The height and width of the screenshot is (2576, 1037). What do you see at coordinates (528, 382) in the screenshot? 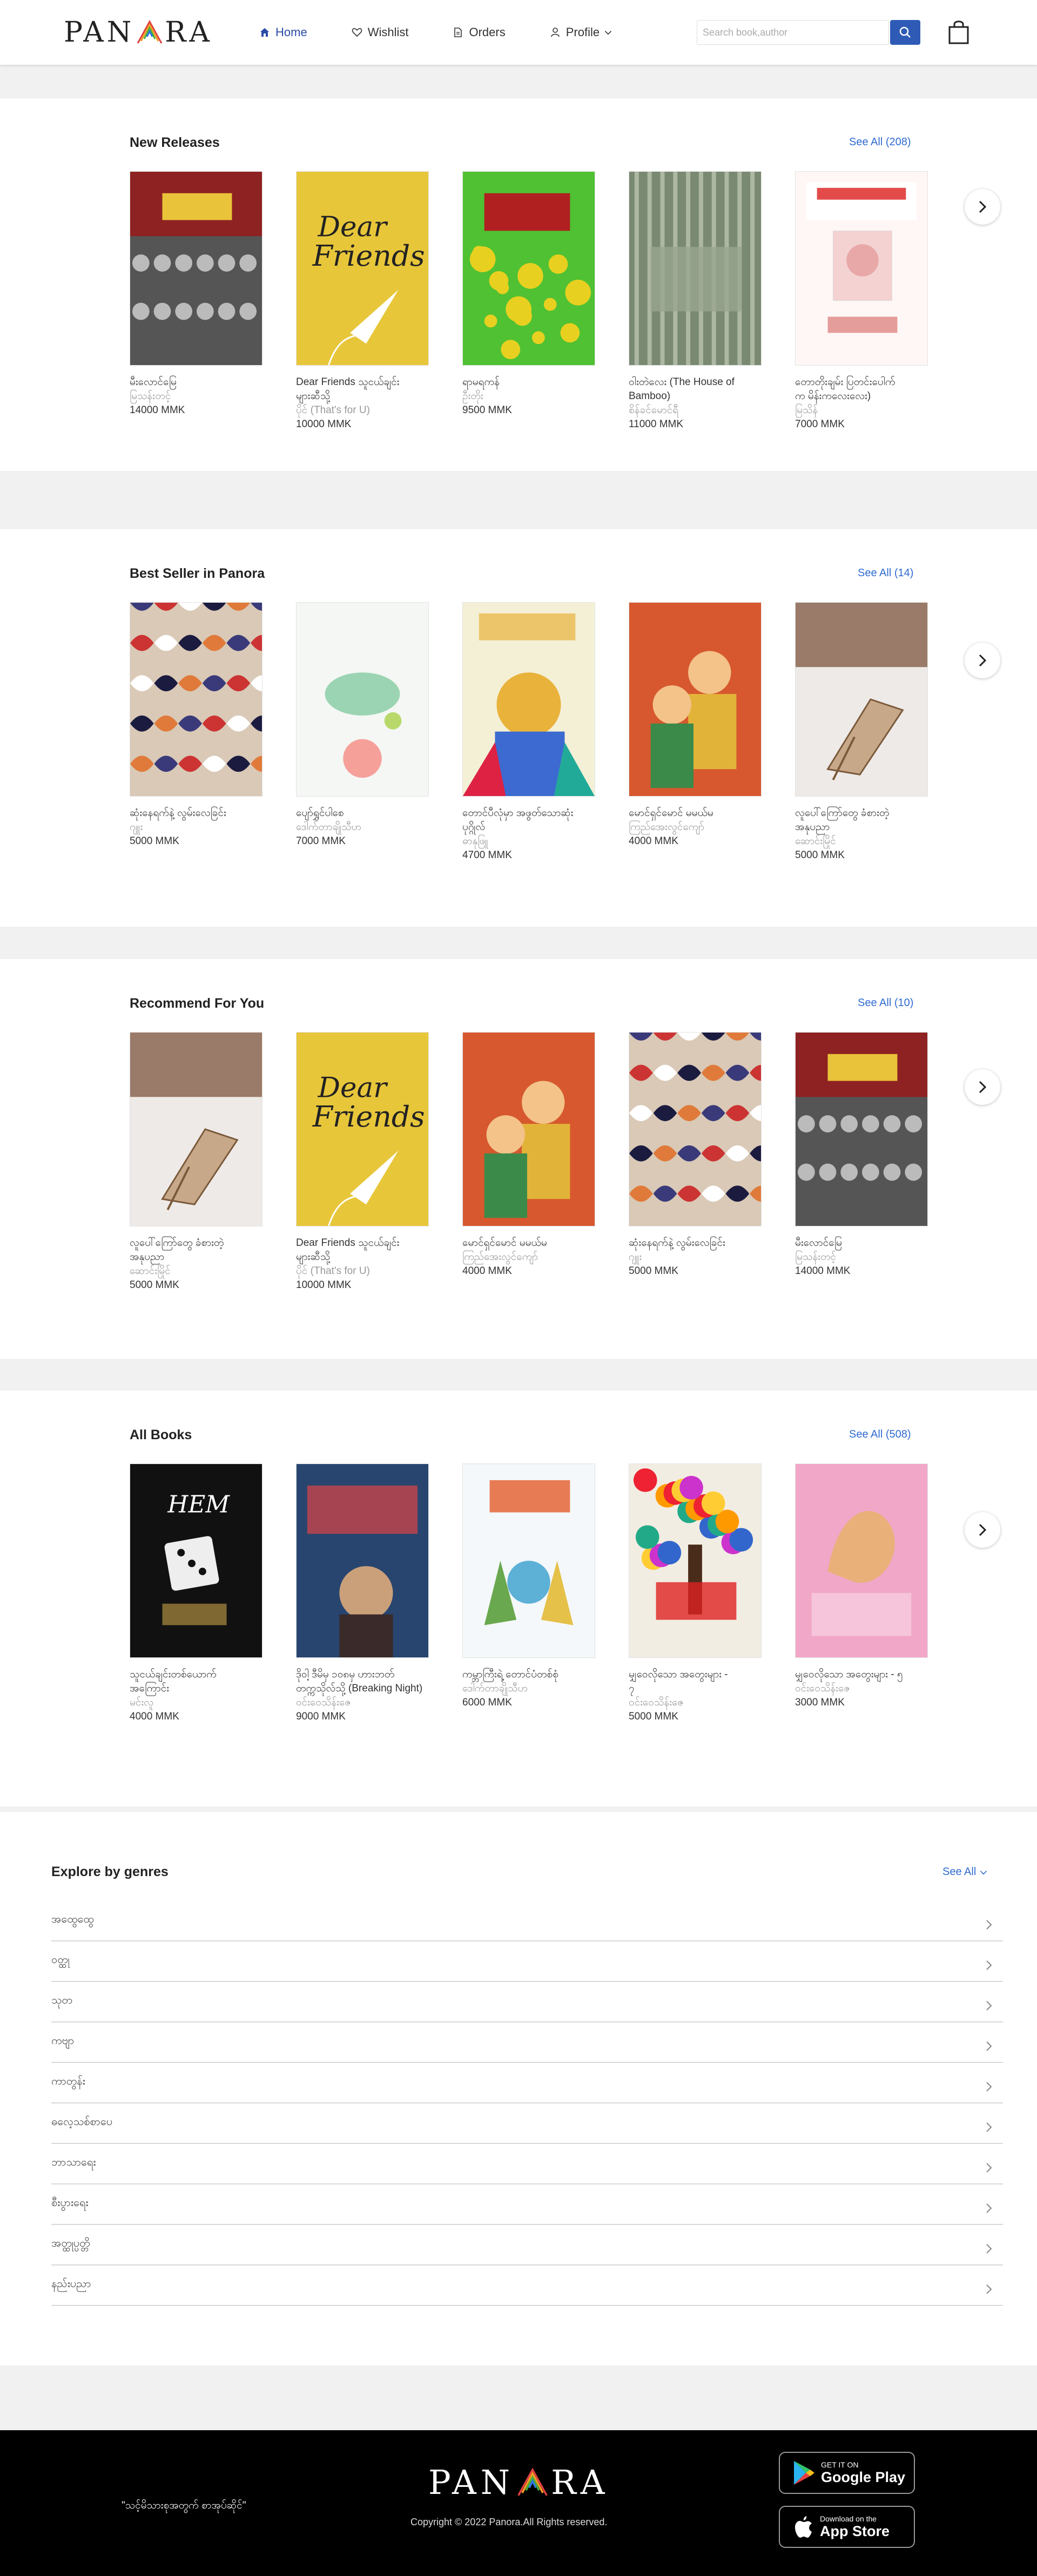
I see `book-title: ရာမရကန်` at bounding box center [528, 382].